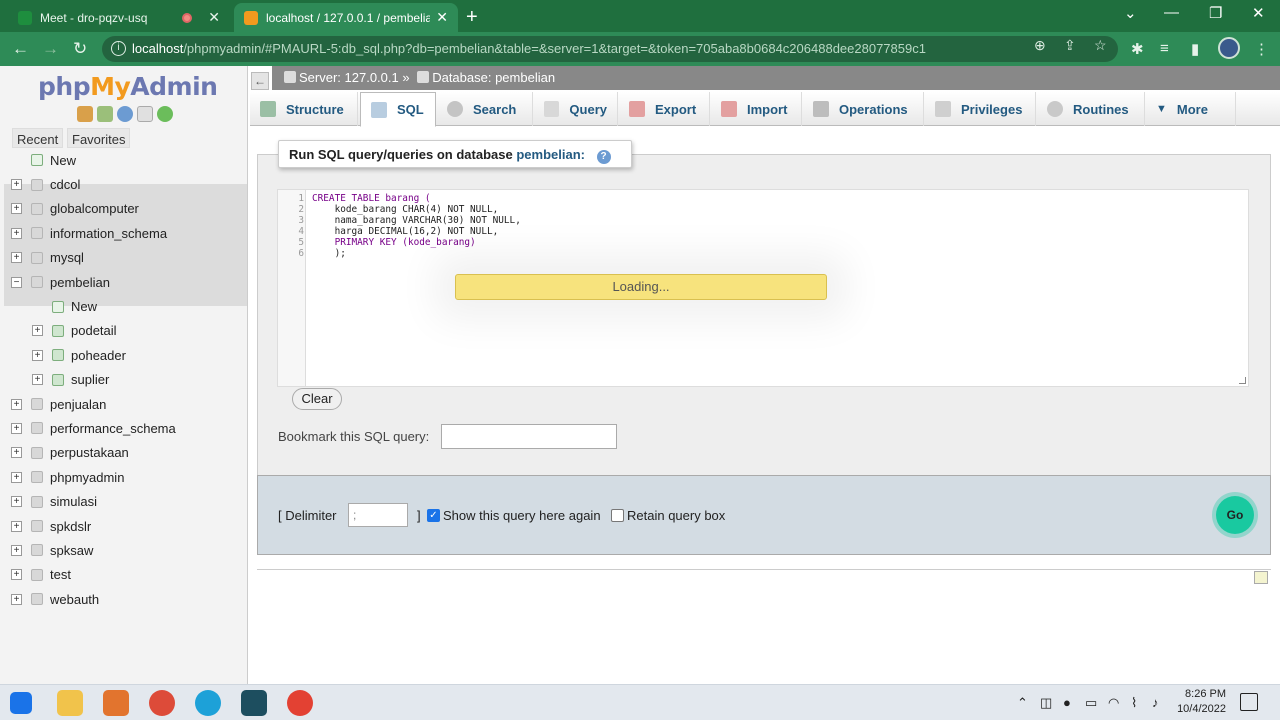  What do you see at coordinates (756, 109) in the screenshot?
I see `tab-import: Import` at bounding box center [756, 109].